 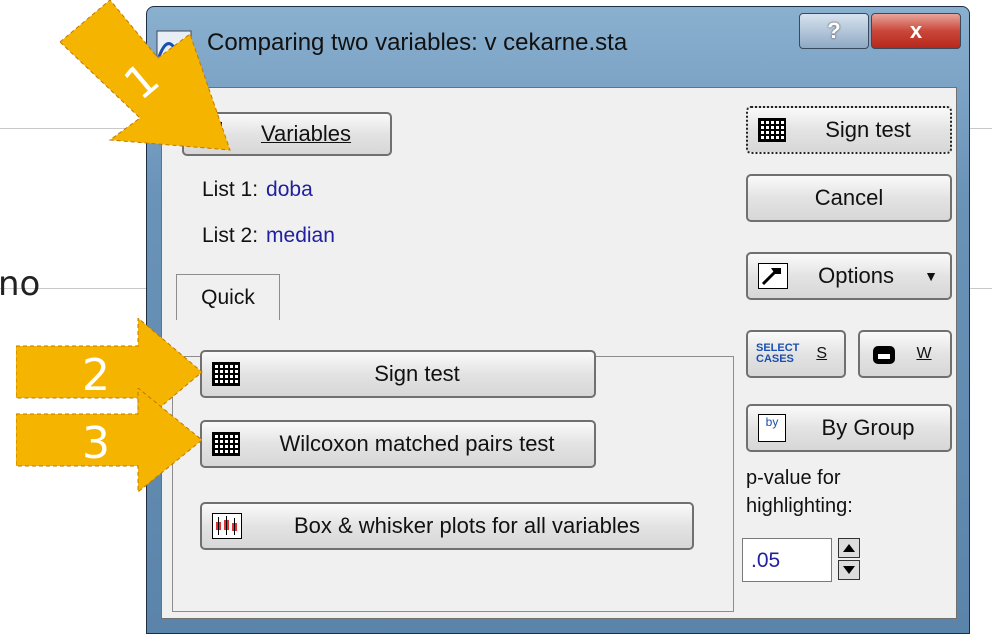 What do you see at coordinates (916, 31) in the screenshot?
I see `close-button: x` at bounding box center [916, 31].